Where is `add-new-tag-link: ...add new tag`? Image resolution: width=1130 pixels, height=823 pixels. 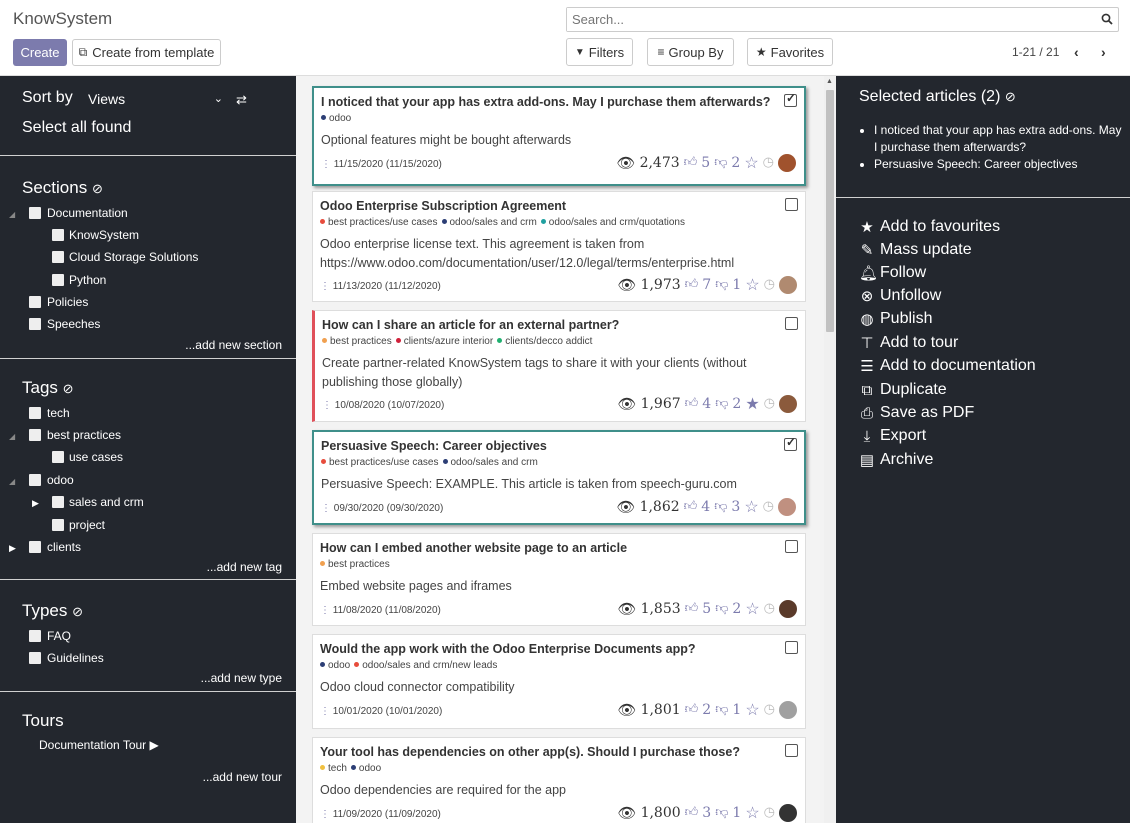
add-new-tag-link: ...add new tag is located at coordinates (244, 567).